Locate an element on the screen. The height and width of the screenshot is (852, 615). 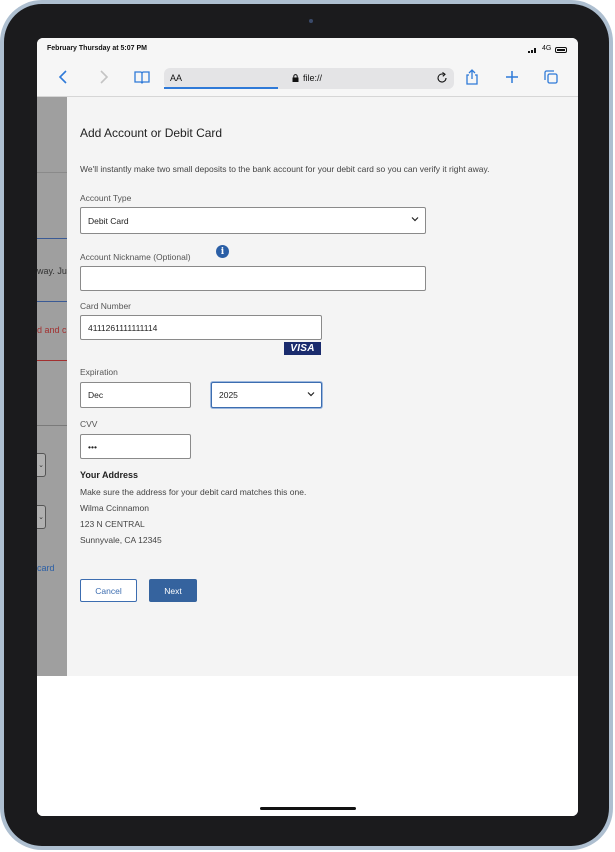
page-load-progress is located at coordinates (221, 88).